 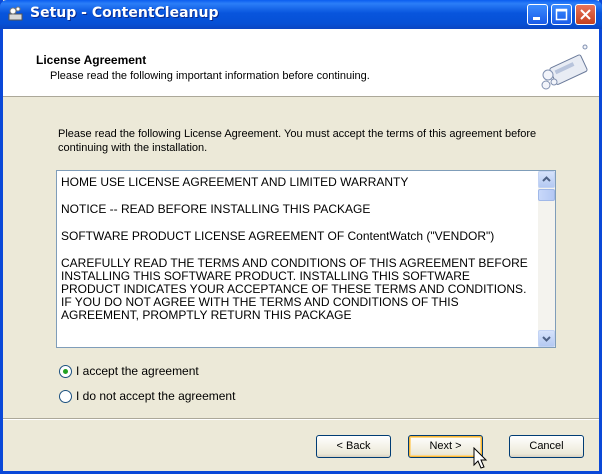 What do you see at coordinates (155, 396) in the screenshot?
I see `decline-radio-label: I do not accept the agreement` at bounding box center [155, 396].